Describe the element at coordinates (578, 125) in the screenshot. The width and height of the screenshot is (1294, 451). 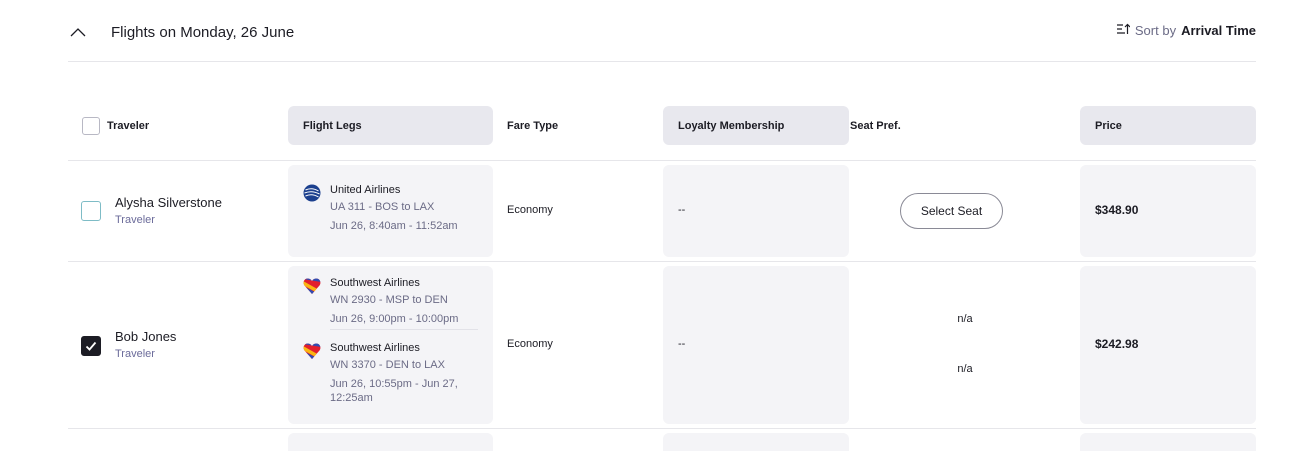
I see `column-header-fare-type: Fare Type` at that location.